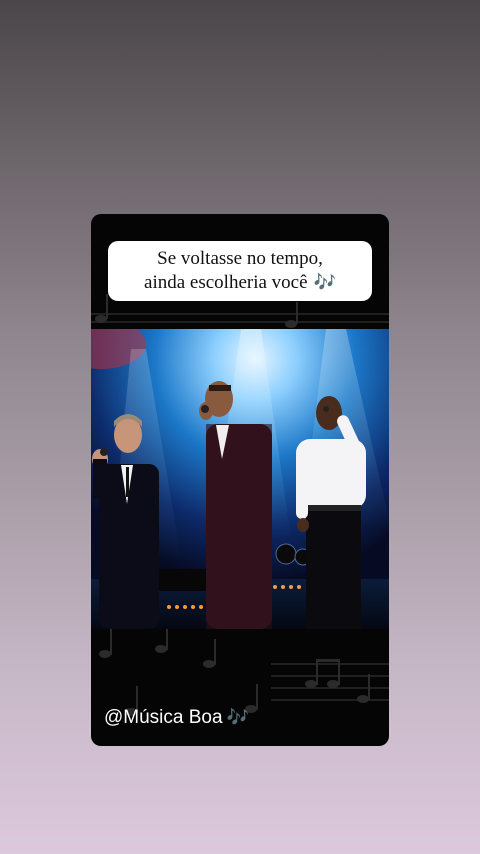 The height and width of the screenshot is (854, 480). Describe the element at coordinates (226, 282) in the screenshot. I see `caption-line-2-text: ainda escolheria você` at that location.